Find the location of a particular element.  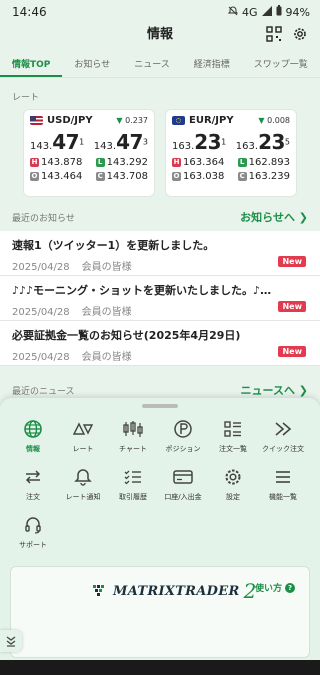

low-value: L 143.292 is located at coordinates (121, 162).